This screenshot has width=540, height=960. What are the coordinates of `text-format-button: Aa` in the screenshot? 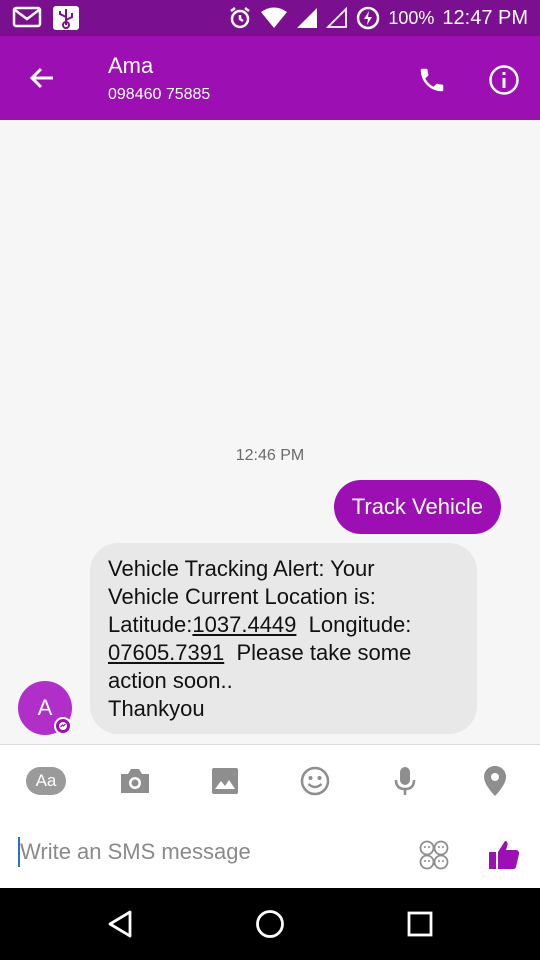 It's located at (46, 781).